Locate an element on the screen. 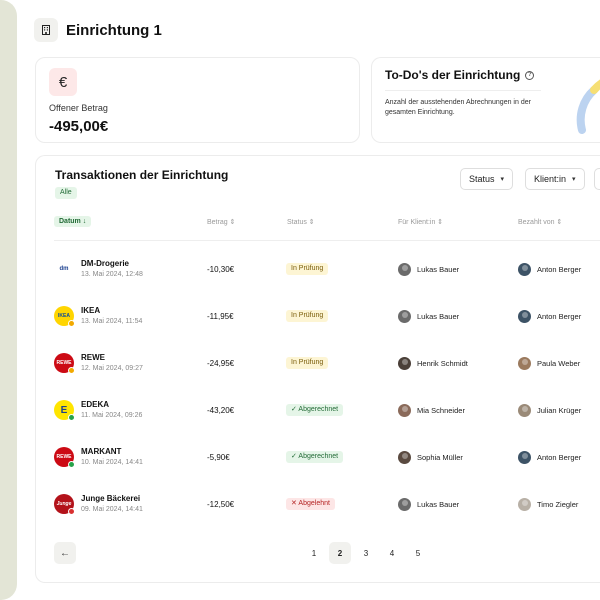 This screenshot has height=600, width=600. column-header-datum: Datum ↓ is located at coordinates (73, 221).